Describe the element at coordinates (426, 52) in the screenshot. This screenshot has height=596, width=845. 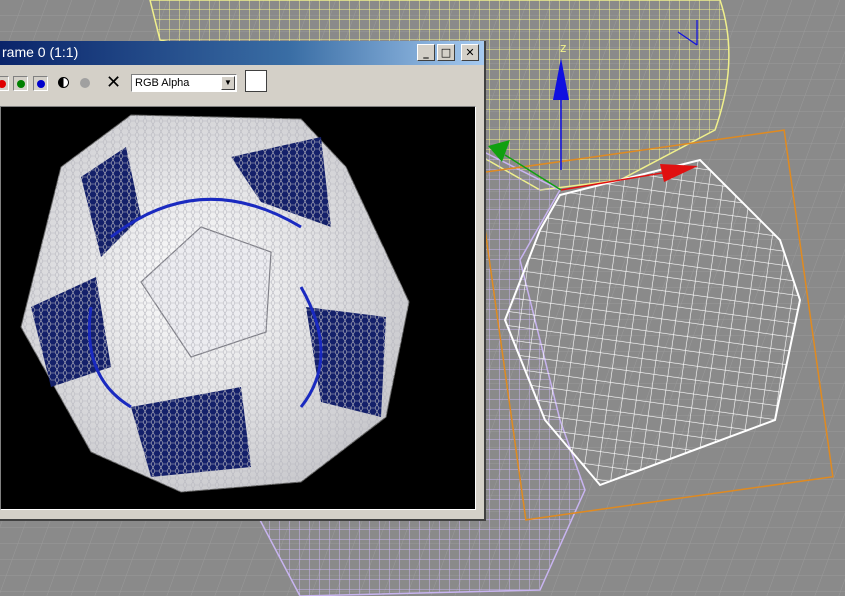
I see `minimize-button: _` at that location.